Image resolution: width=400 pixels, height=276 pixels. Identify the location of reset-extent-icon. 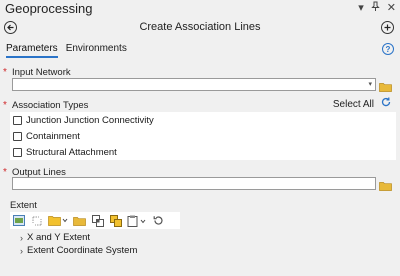
(158, 221).